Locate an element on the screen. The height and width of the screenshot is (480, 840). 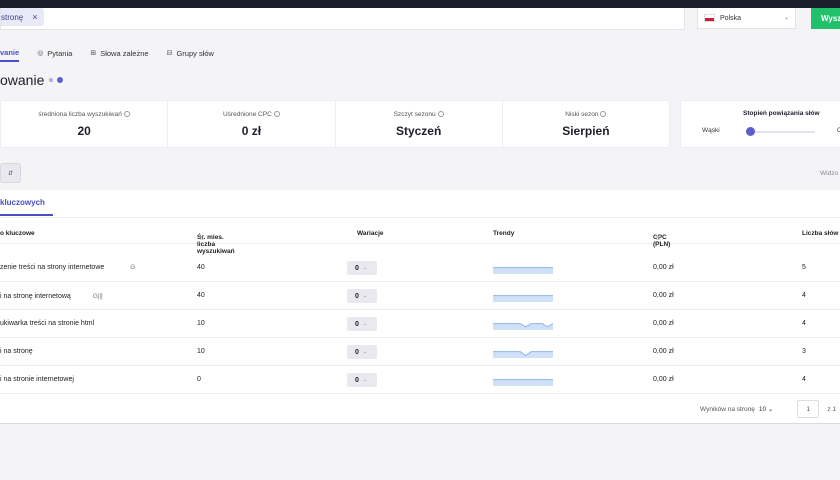
keyword-text: i na stronę internetową is located at coordinates (35, 296).